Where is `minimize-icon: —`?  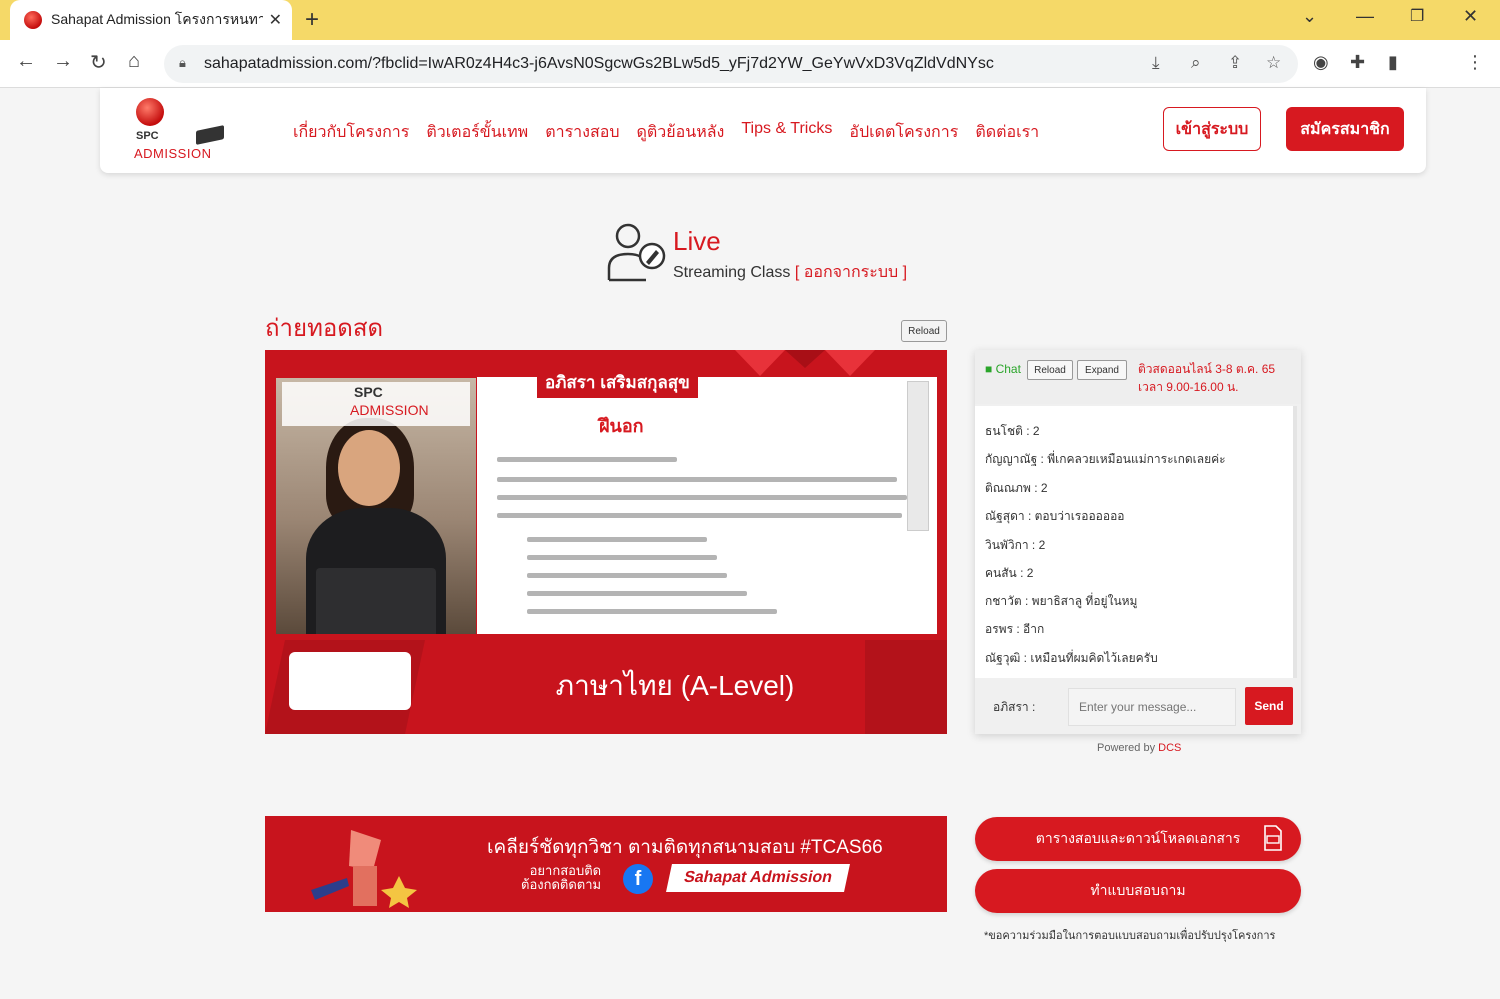 minimize-icon: — is located at coordinates (1365, 16).